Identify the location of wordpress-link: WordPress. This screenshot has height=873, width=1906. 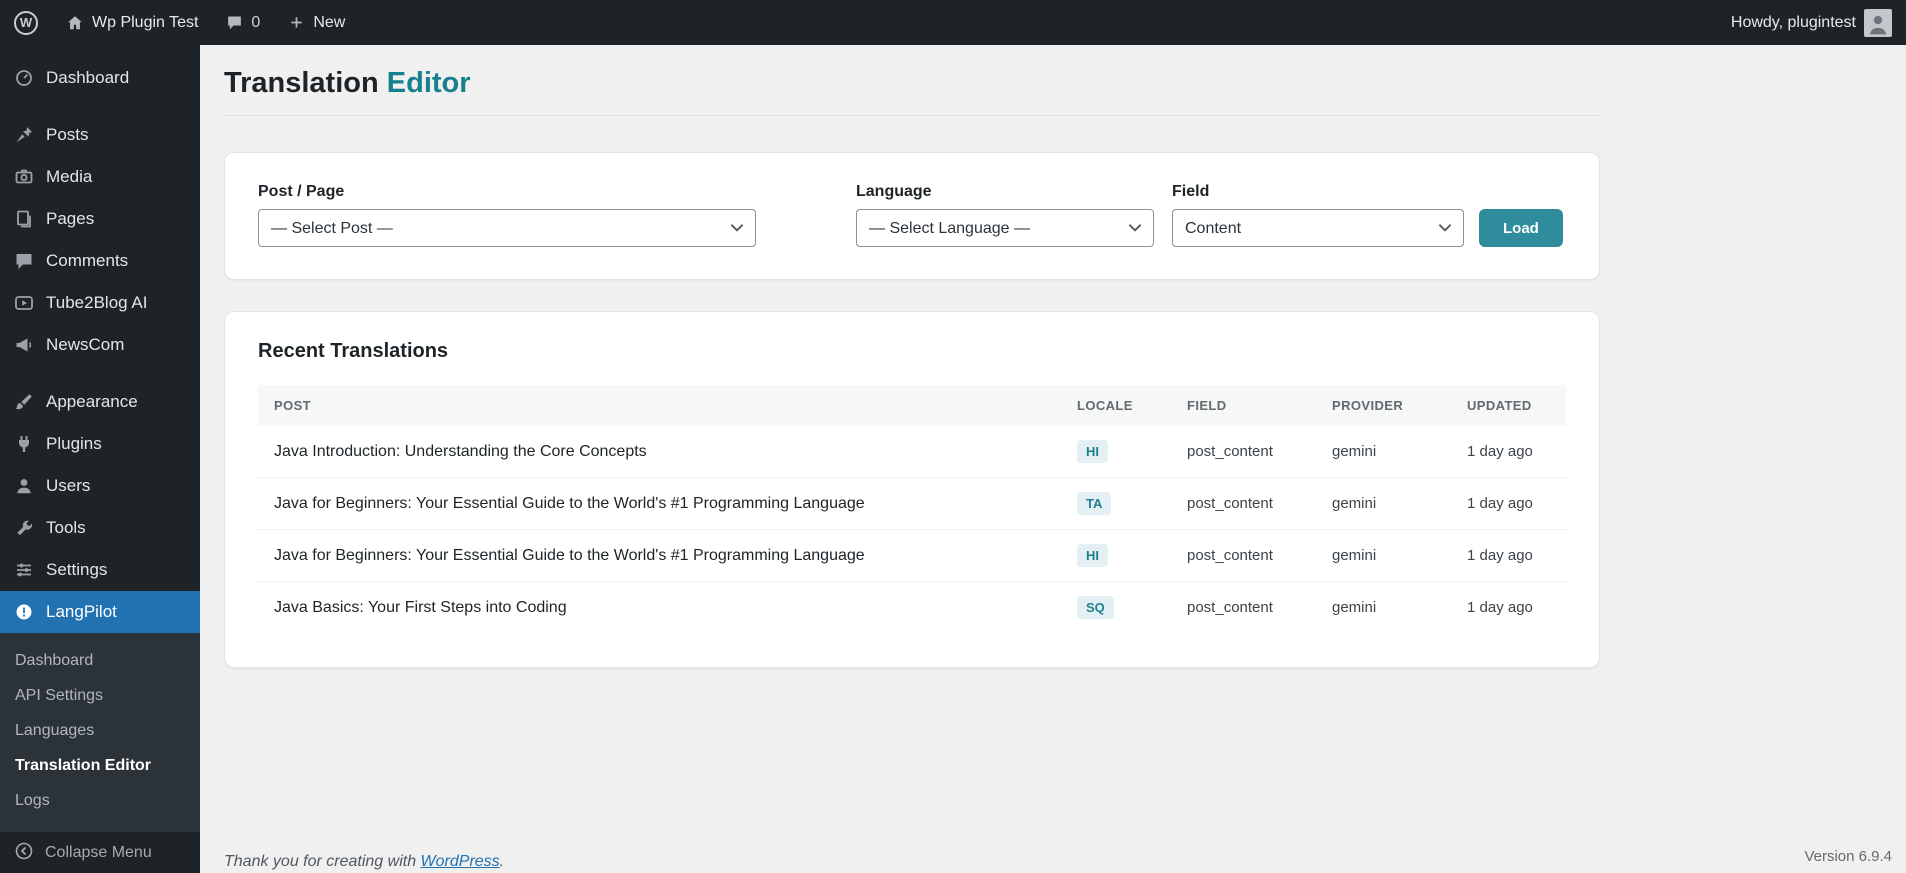
(460, 861).